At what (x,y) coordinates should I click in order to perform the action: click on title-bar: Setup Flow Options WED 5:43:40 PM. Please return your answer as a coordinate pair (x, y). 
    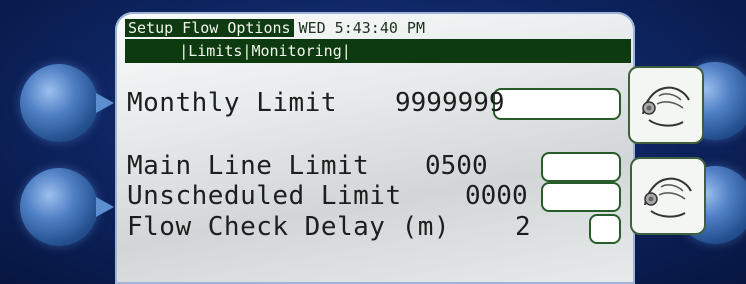
    Looking at the image, I should click on (275, 28).